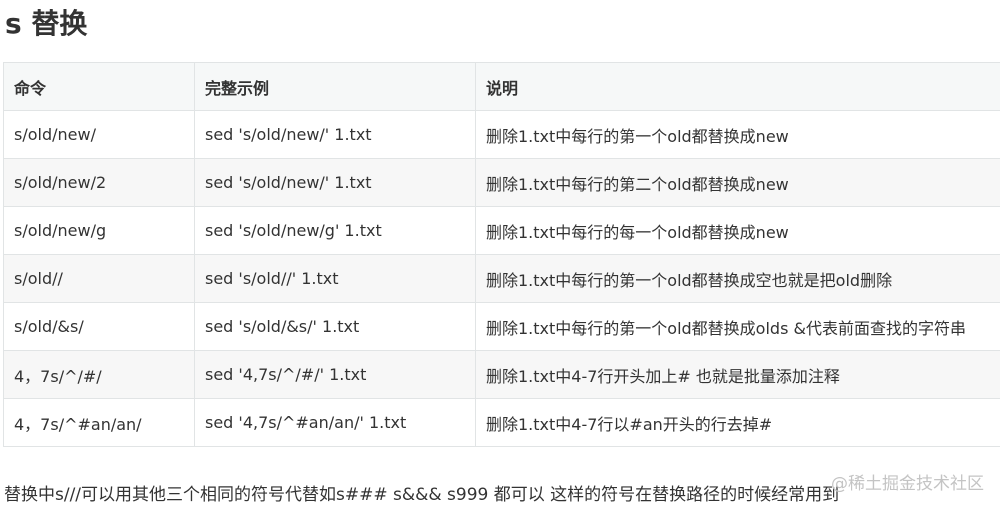  What do you see at coordinates (99, 278) in the screenshot?
I see `cell-command: s/old//` at bounding box center [99, 278].